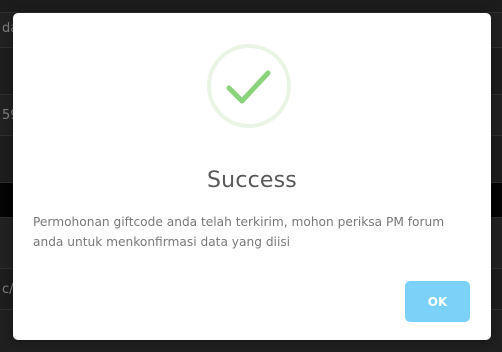 This screenshot has height=352, width=502. I want to click on checkmark-icon, so click(248, 87).